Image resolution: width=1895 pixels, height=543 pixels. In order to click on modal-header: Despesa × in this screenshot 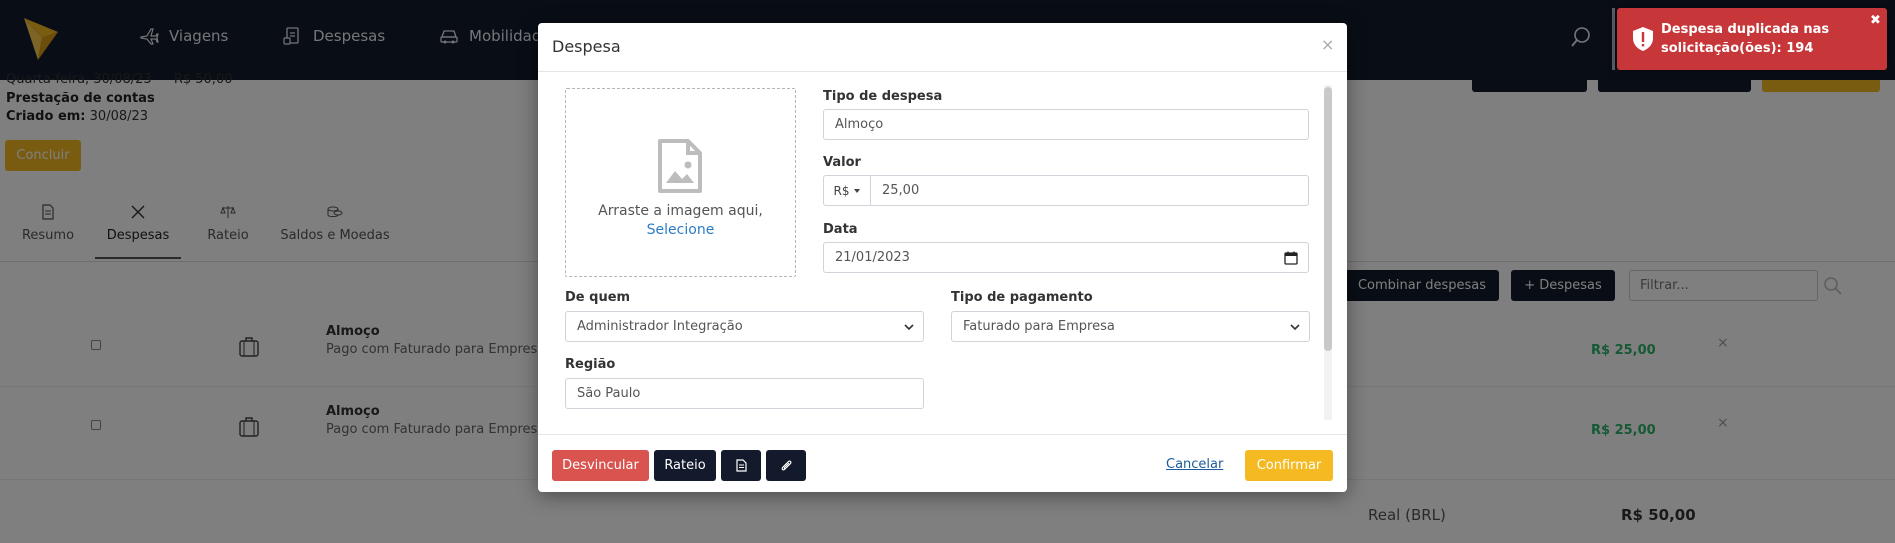, I will do `click(942, 47)`.